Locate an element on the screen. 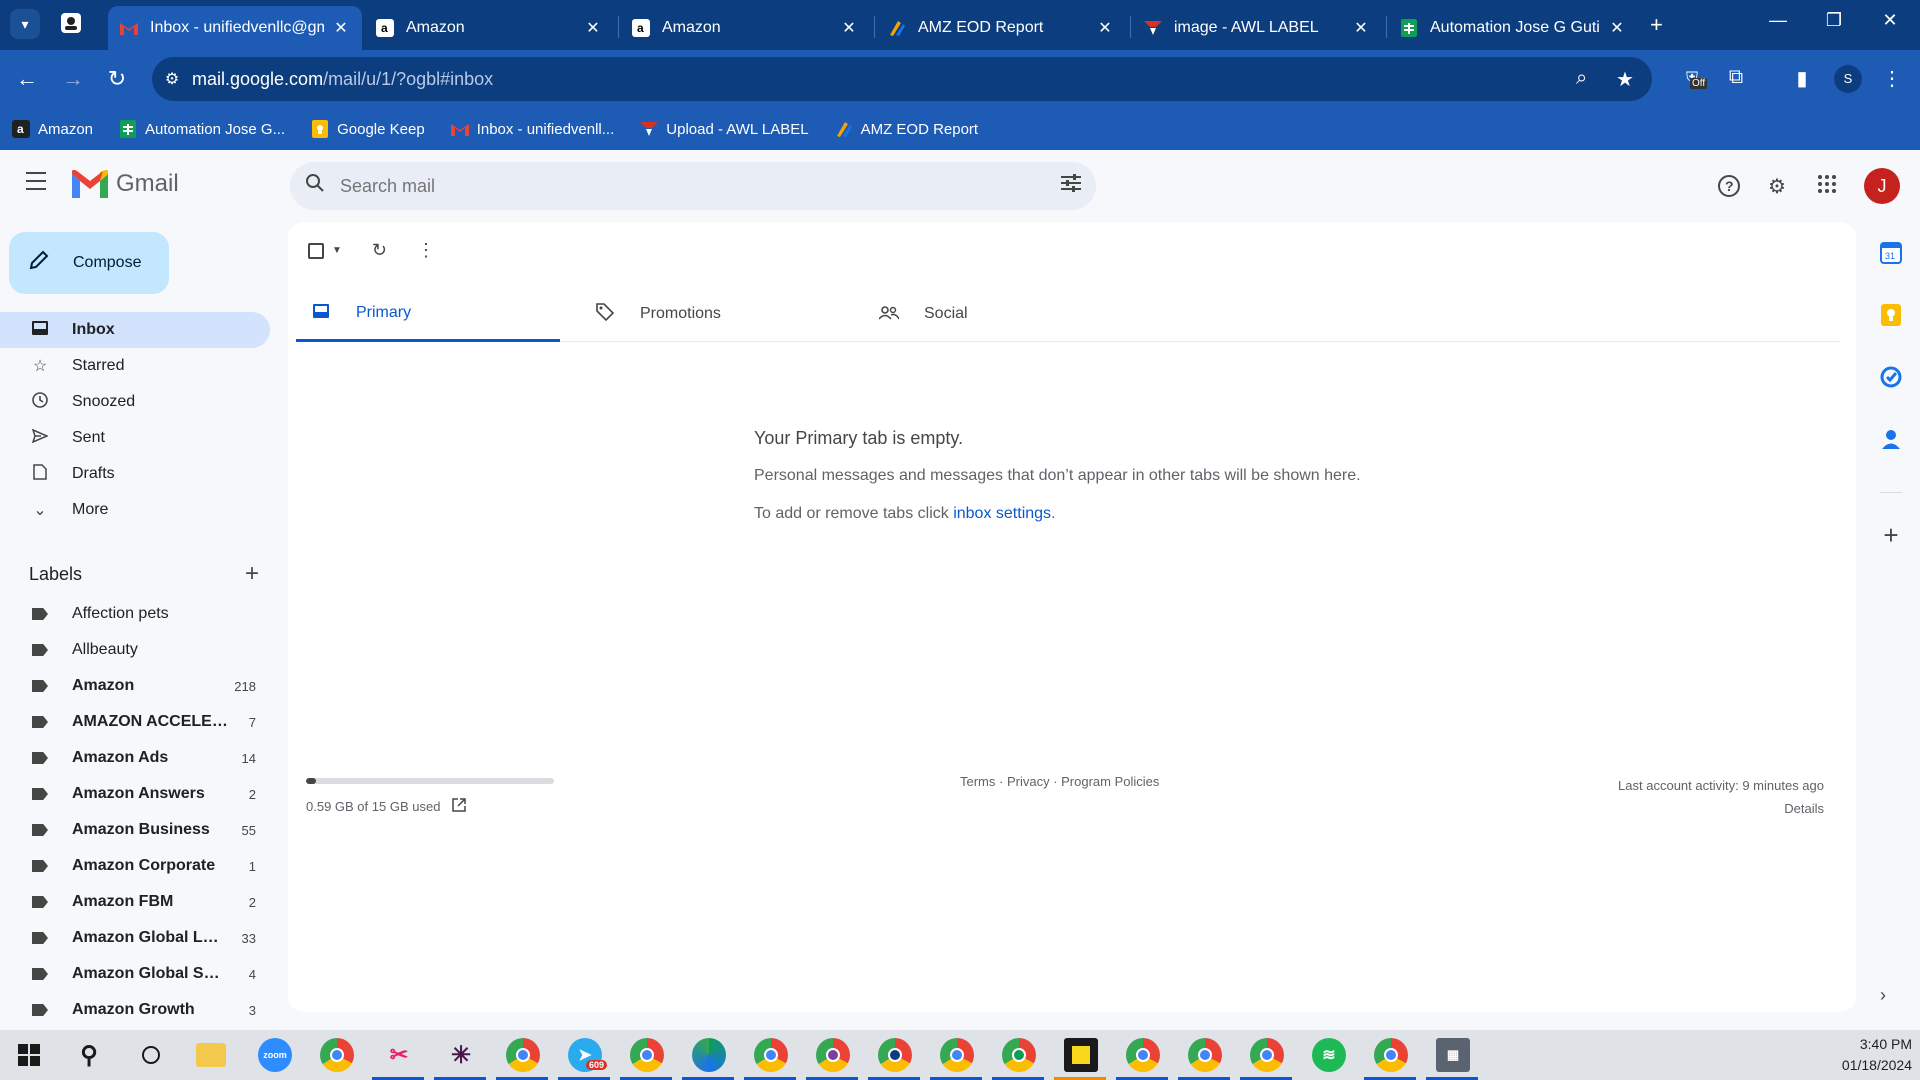 The width and height of the screenshot is (1920, 1080). file-explorer-icon is located at coordinates (211, 1055).